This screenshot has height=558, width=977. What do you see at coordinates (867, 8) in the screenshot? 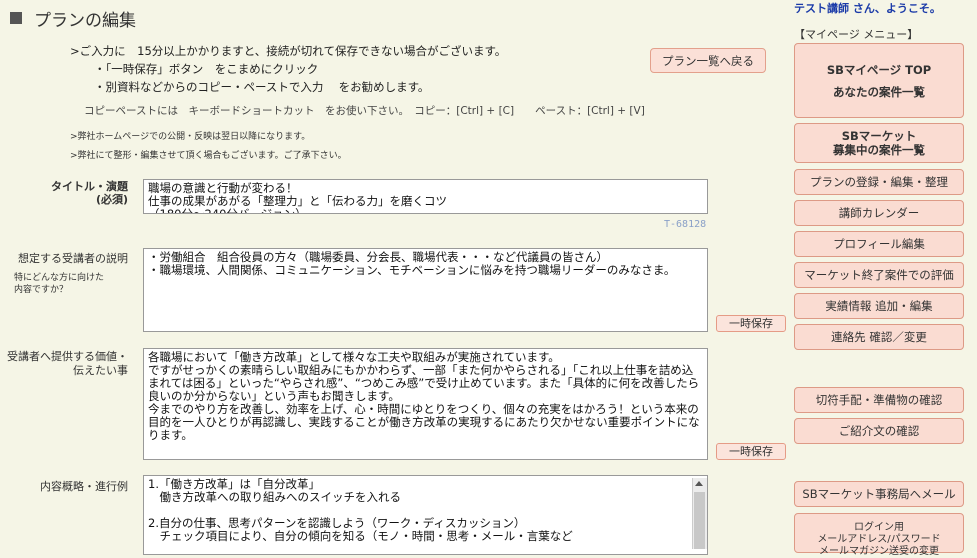
I see `welcome-message: テスト講師 さん、ようこそ。` at bounding box center [867, 8].